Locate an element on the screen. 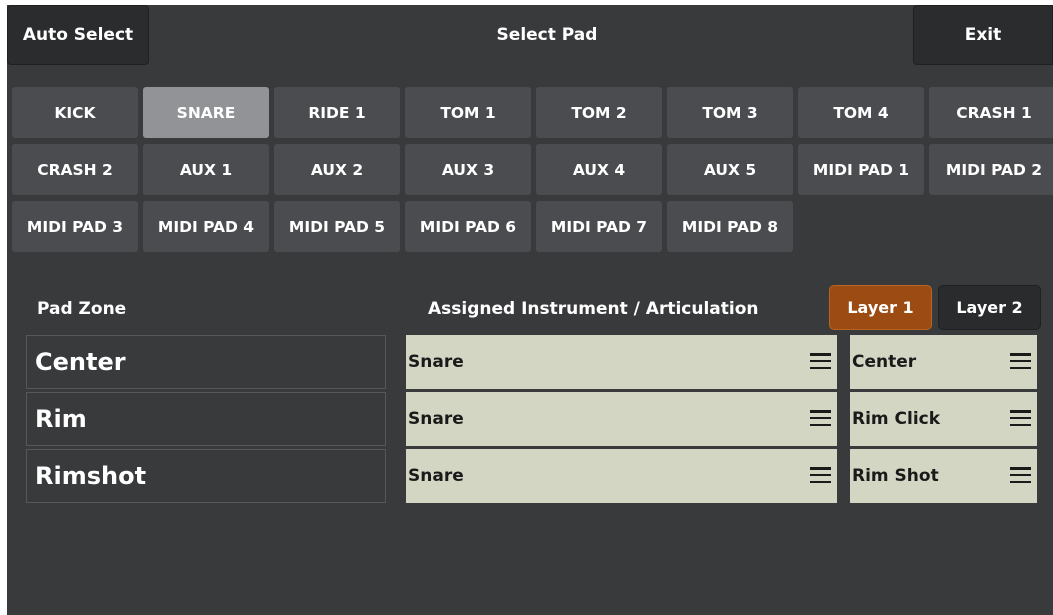  pad-button-aux-5: AUX 5 is located at coordinates (730, 169).